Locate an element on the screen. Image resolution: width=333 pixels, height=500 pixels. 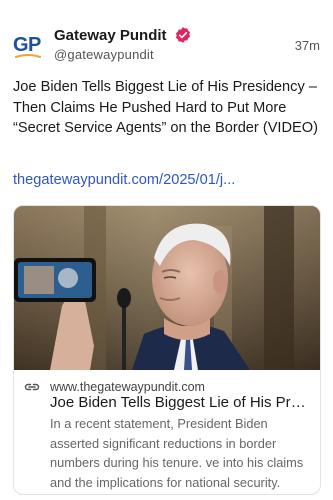
card-domain: www.thegatewaypundit.com is located at coordinates (127, 387).